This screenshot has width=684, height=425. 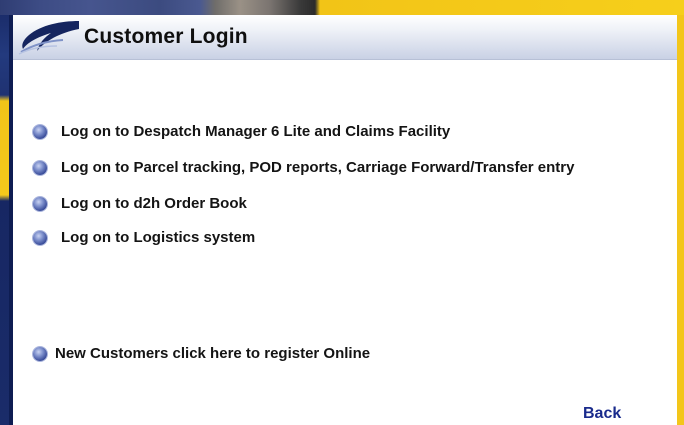 What do you see at coordinates (345, 37) in the screenshot?
I see `panel-header: Customer Login` at bounding box center [345, 37].